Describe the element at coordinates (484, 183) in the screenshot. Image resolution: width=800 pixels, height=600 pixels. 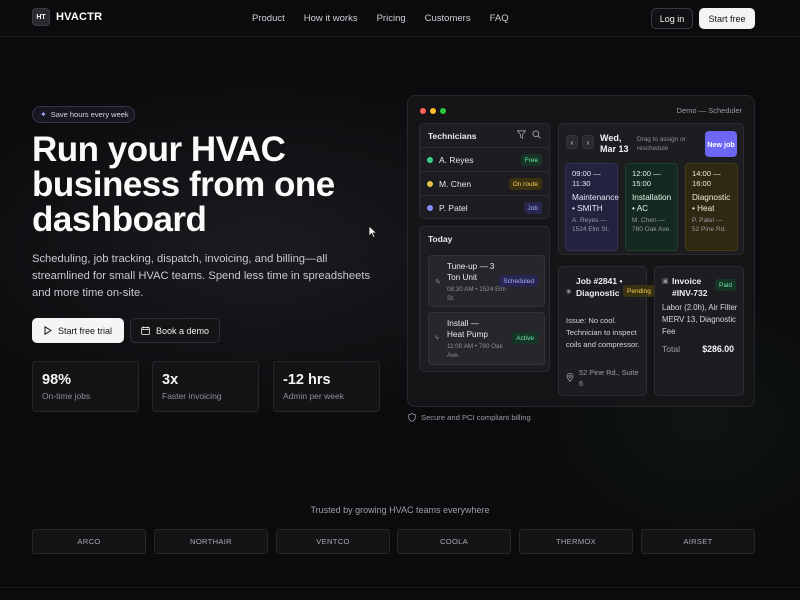
I see `technician-row: M. Chen On route` at that location.